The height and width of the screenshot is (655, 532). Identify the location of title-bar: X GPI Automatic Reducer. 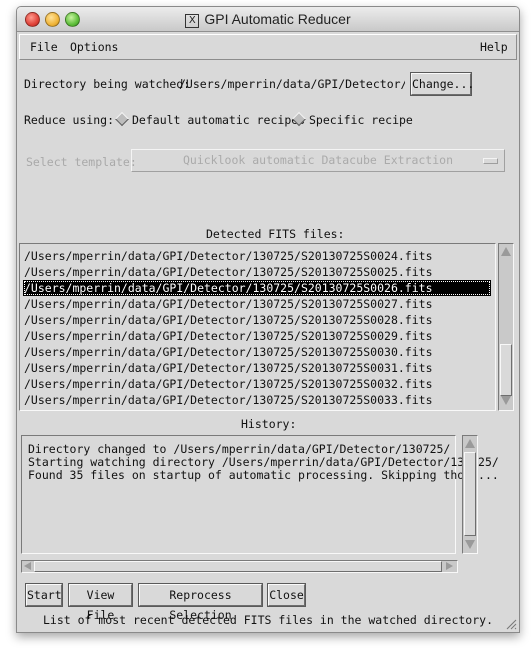
(268, 19).